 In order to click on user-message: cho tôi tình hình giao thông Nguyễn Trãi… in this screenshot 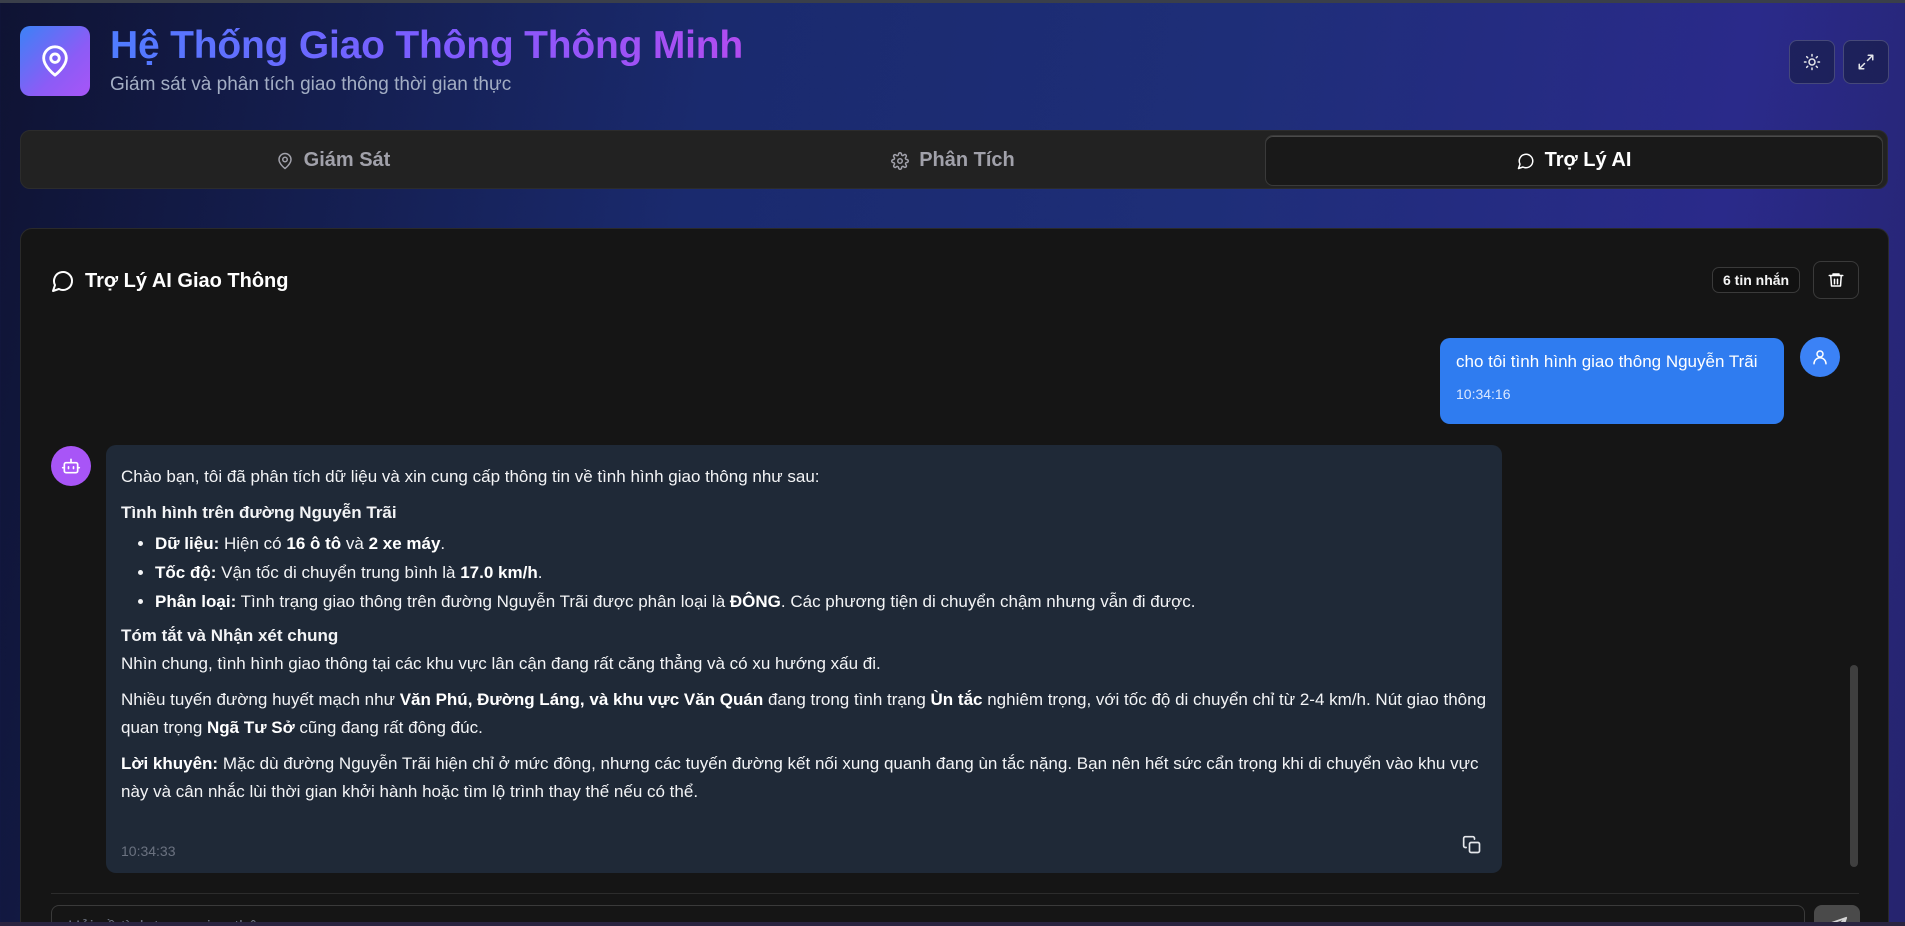, I will do `click(1612, 381)`.